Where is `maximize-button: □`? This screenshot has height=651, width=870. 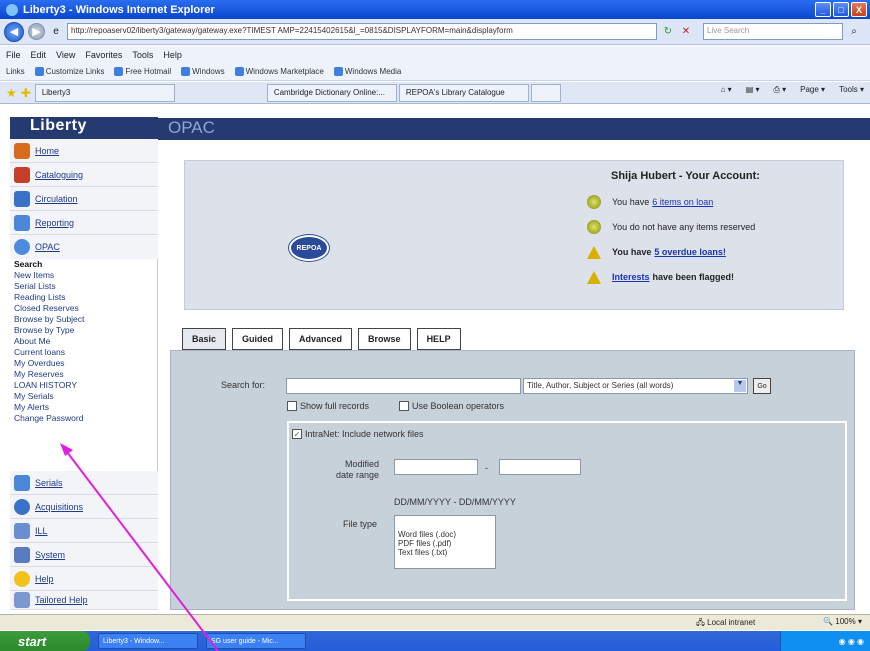 maximize-button: □ is located at coordinates (841, 9).